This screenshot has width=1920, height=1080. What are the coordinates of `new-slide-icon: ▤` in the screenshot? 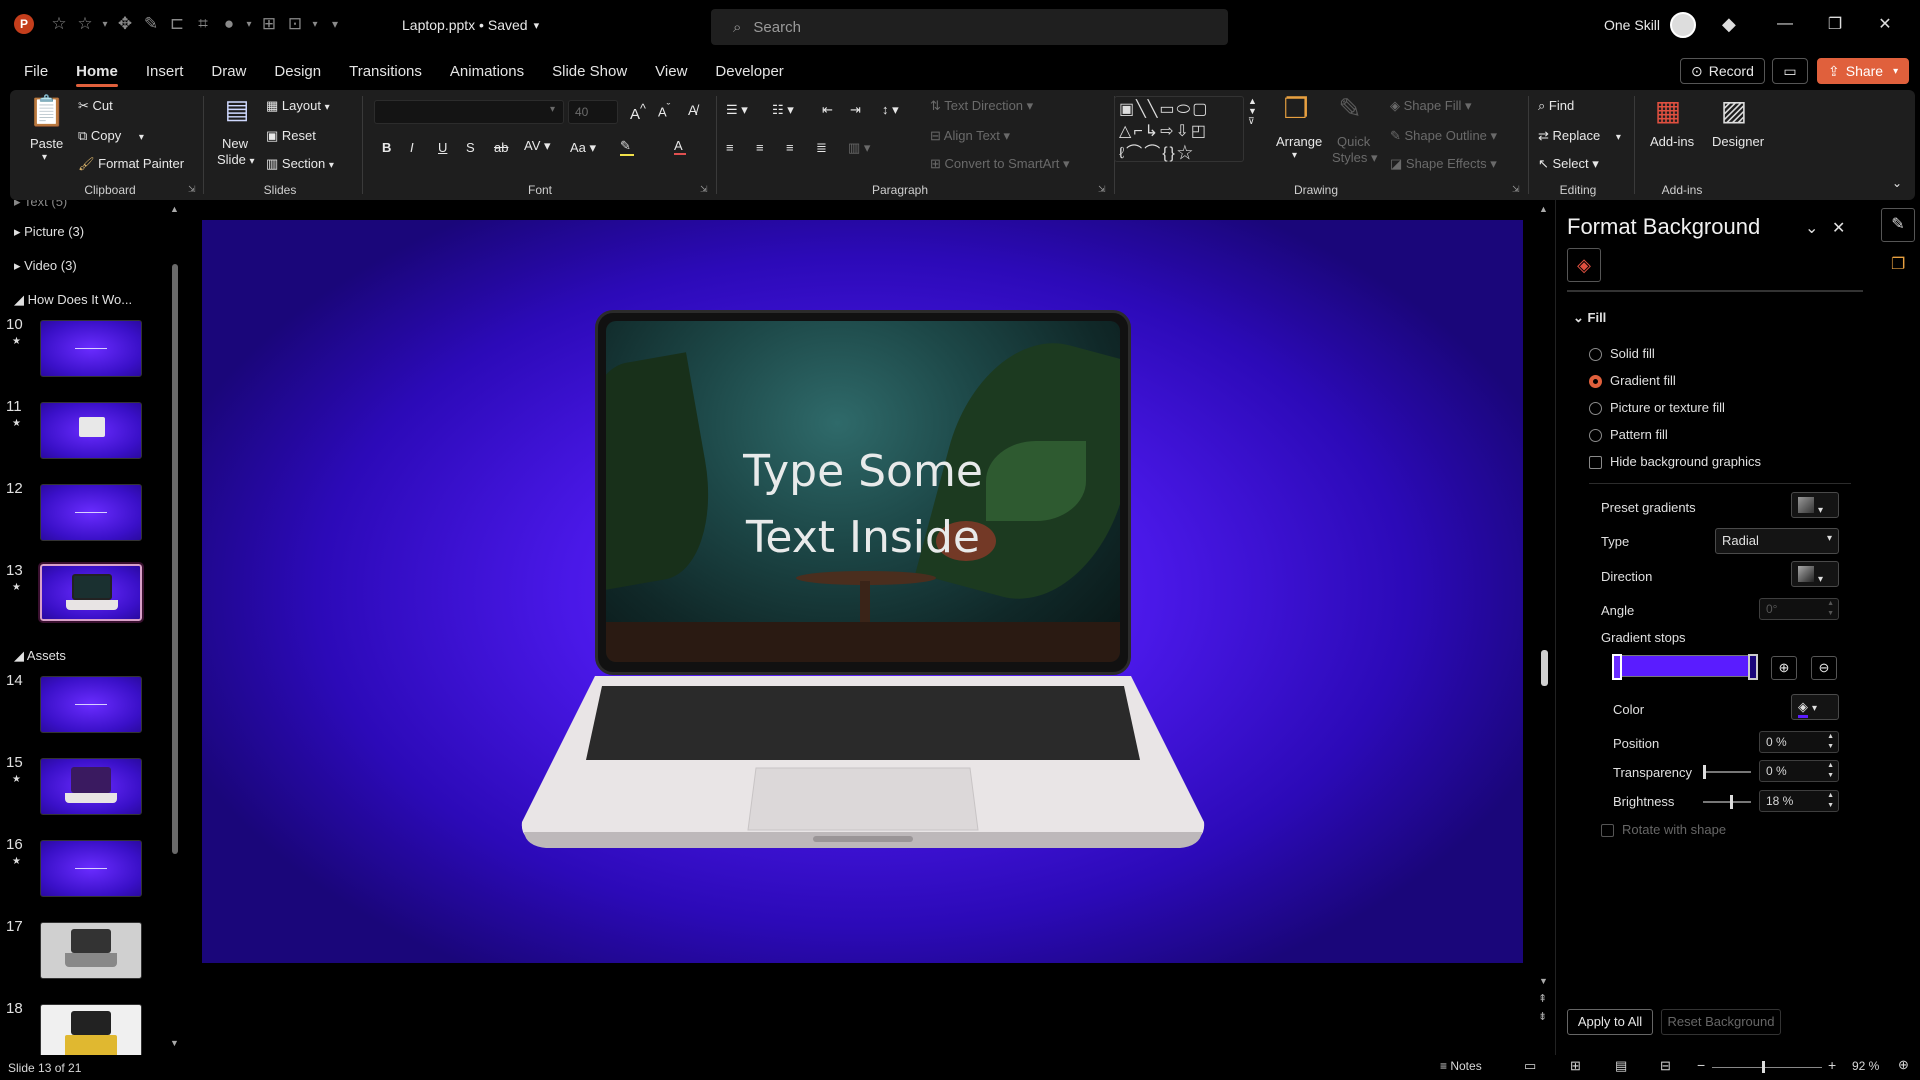 It's located at (237, 109).